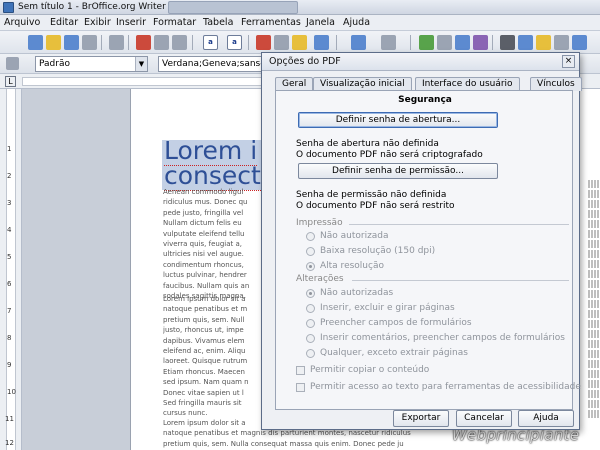  What do you see at coordinates (579, 42) in the screenshot?
I see `nonprinting-characters-icon` at bounding box center [579, 42].